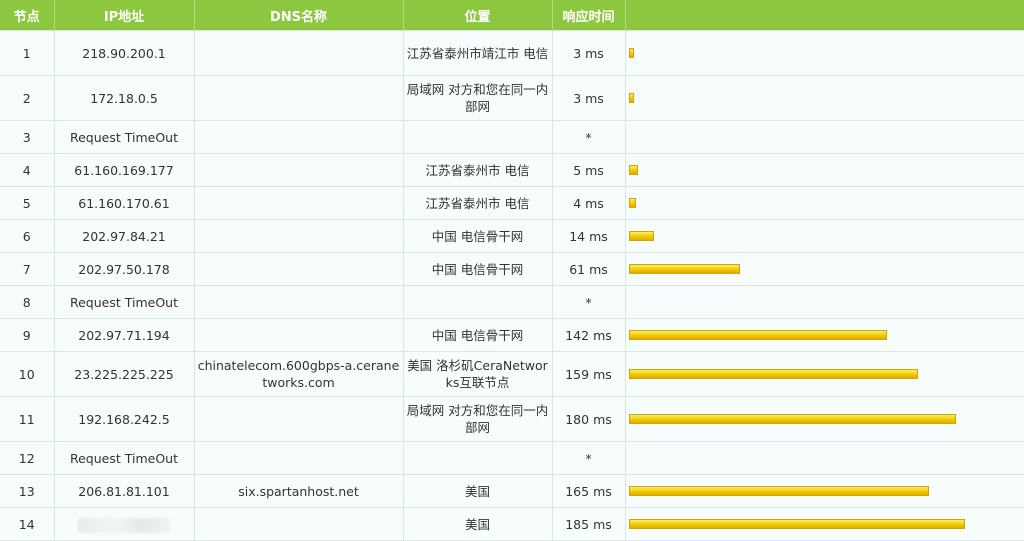 The image size is (1024, 541). Describe the element at coordinates (124, 170) in the screenshot. I see `ip-cell: 61.160.169.177` at that location.